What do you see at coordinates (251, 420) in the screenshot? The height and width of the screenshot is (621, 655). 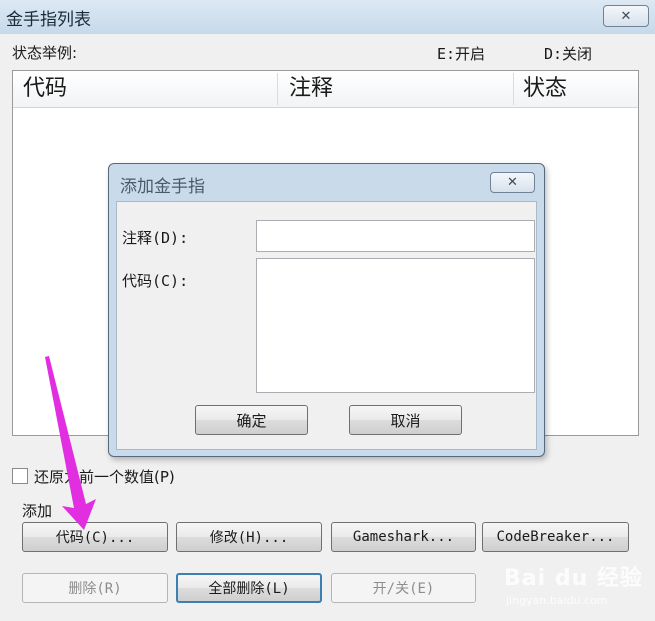 I see `ok-button: 确定` at bounding box center [251, 420].